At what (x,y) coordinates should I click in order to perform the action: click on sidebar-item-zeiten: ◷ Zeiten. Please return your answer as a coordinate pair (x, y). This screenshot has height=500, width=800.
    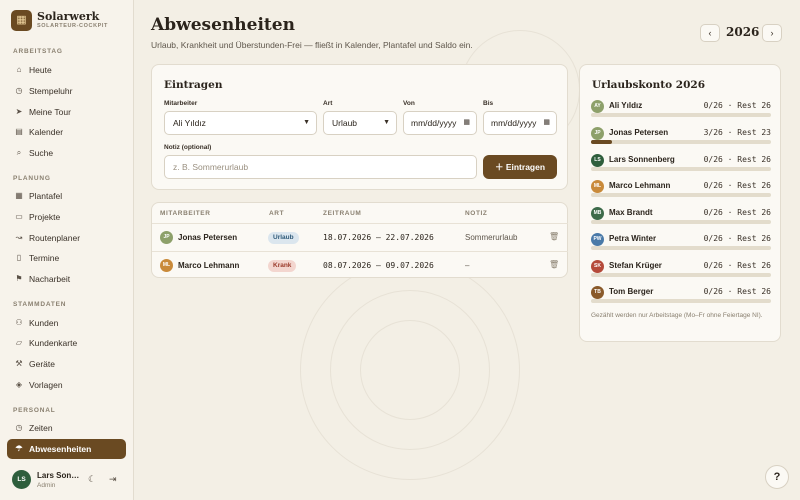
    Looking at the image, I should click on (66, 428).